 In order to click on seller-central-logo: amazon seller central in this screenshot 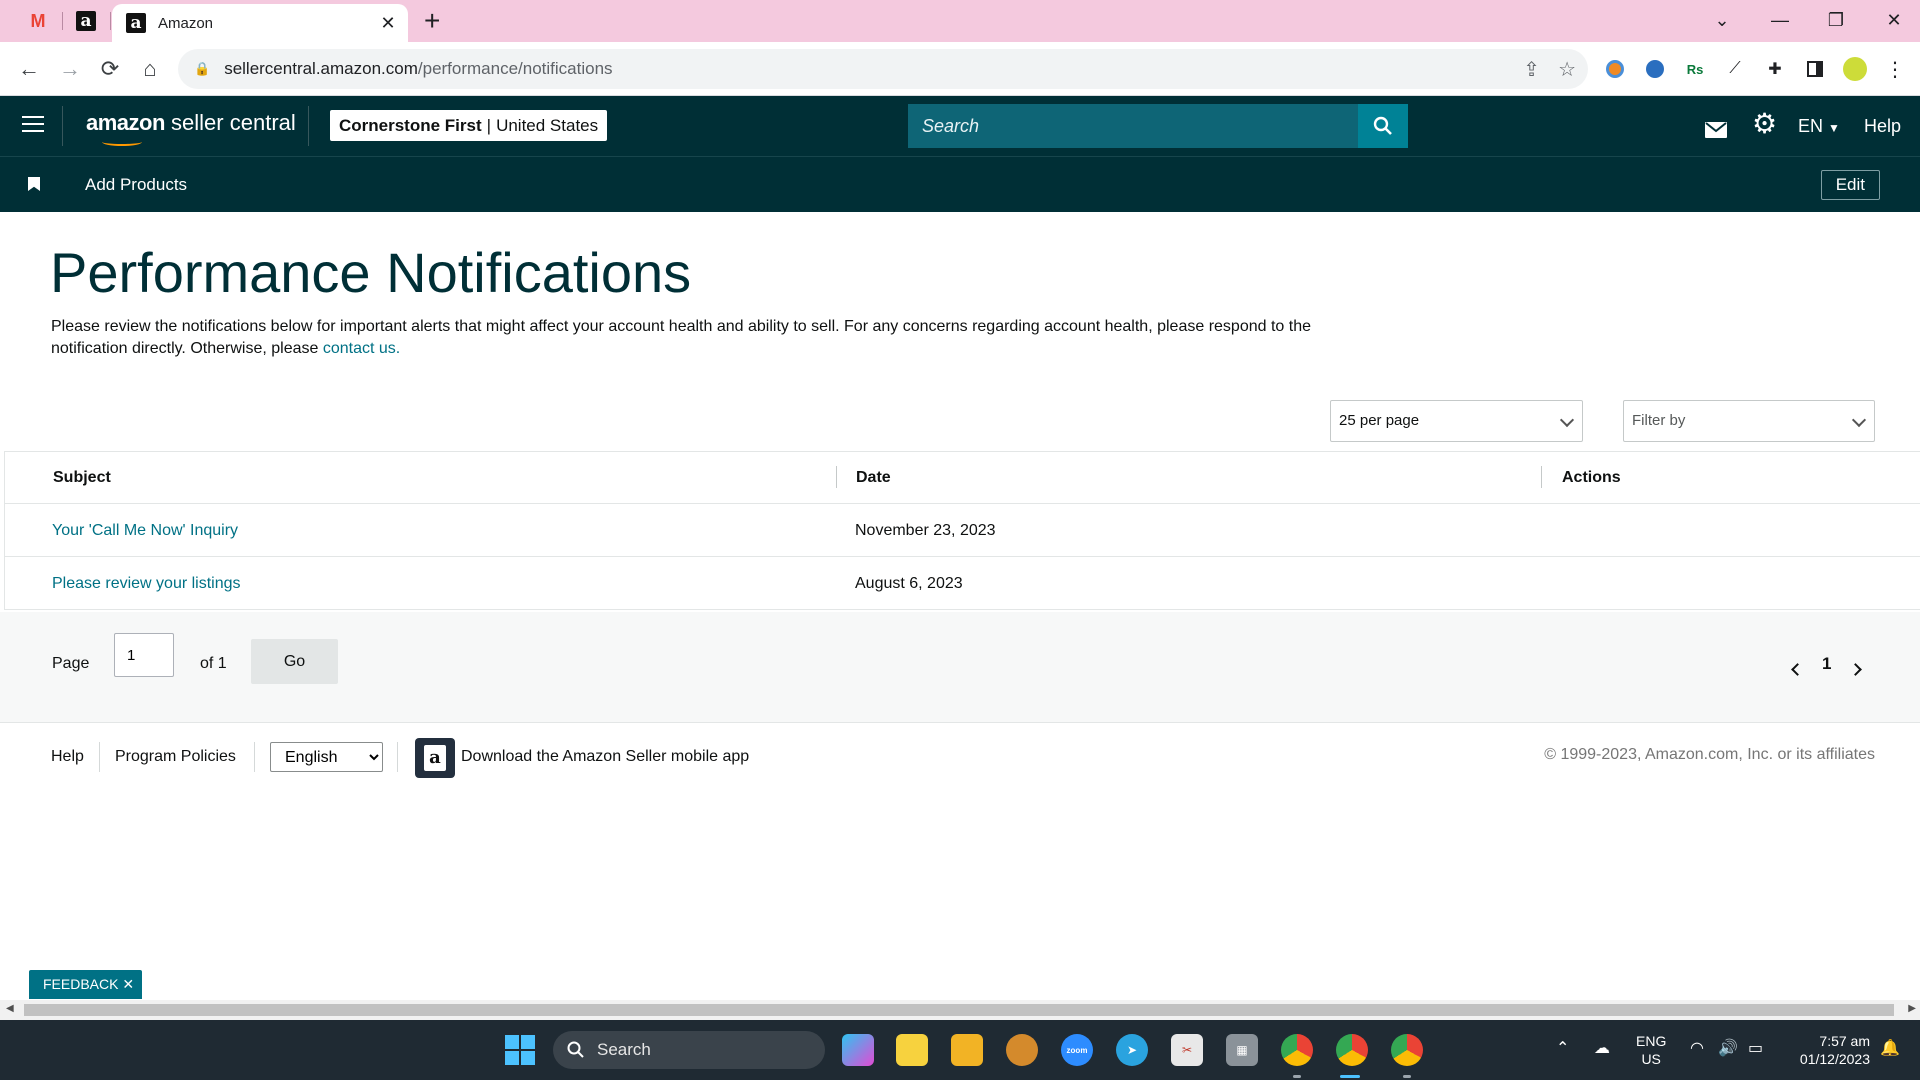, I will do `click(191, 128)`.